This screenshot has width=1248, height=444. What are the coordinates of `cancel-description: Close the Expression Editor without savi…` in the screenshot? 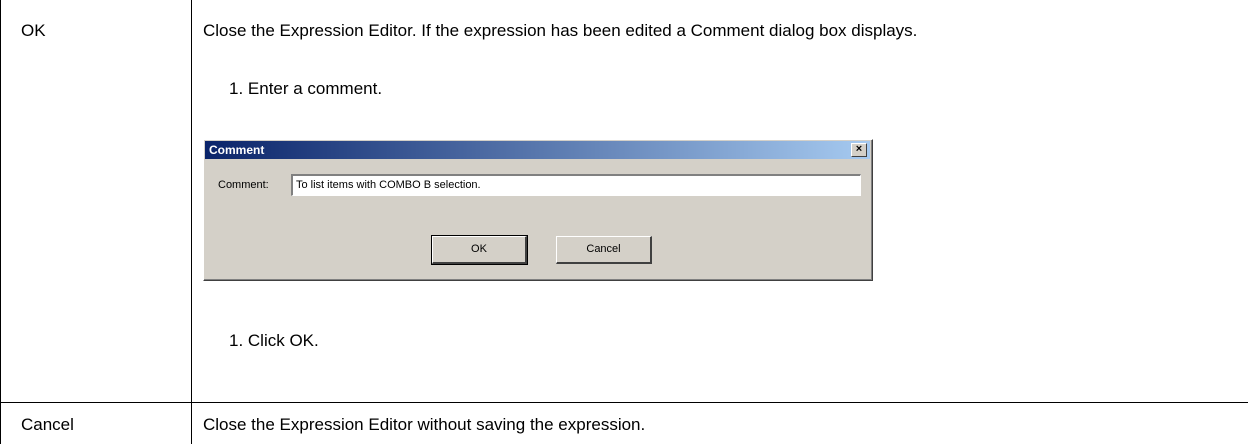 It's located at (424, 424).